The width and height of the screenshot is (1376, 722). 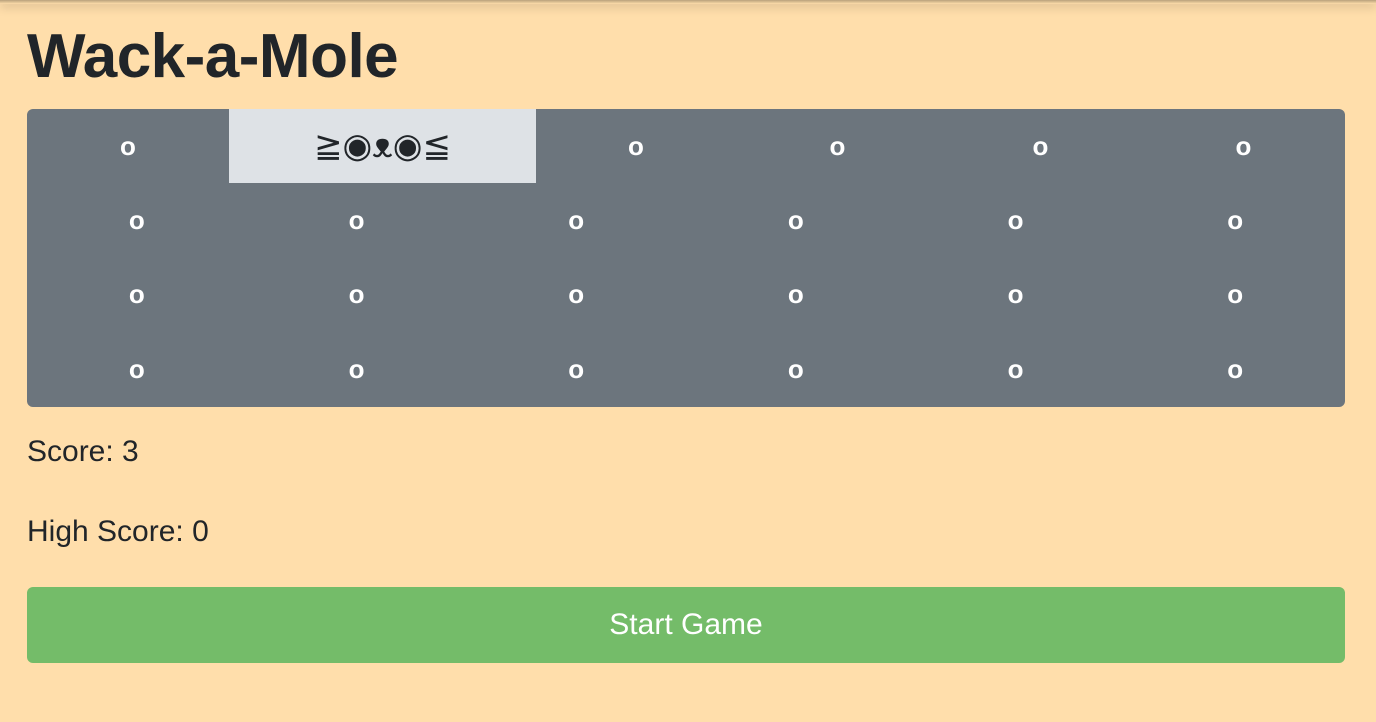 I want to click on start-game-button: Start Game, so click(x=686, y=625).